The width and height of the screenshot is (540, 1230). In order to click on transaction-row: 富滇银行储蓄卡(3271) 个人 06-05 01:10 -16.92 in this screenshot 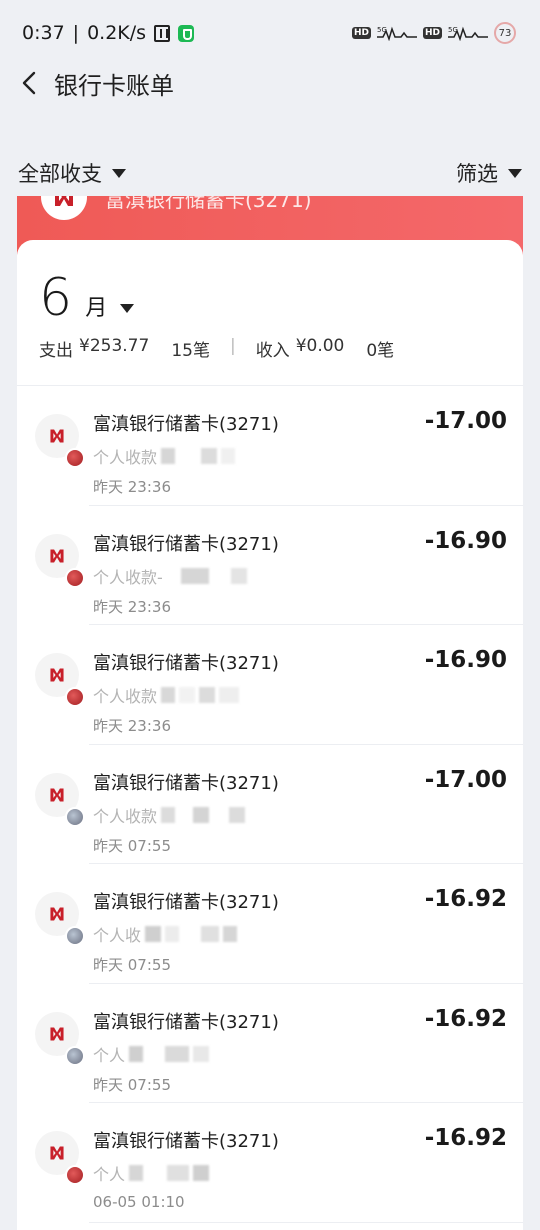, I will do `click(270, 1163)`.